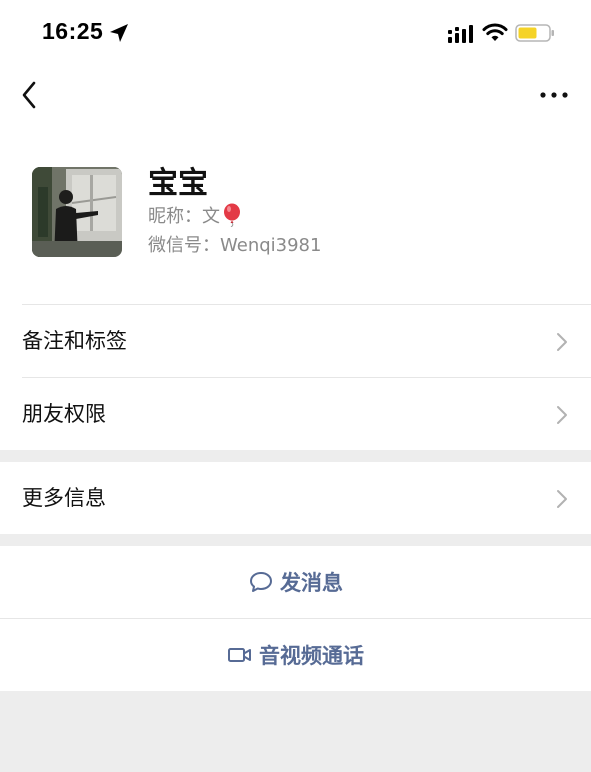 The height and width of the screenshot is (772, 591). What do you see at coordinates (232, 215) in the screenshot?
I see `balloon-icon` at bounding box center [232, 215].